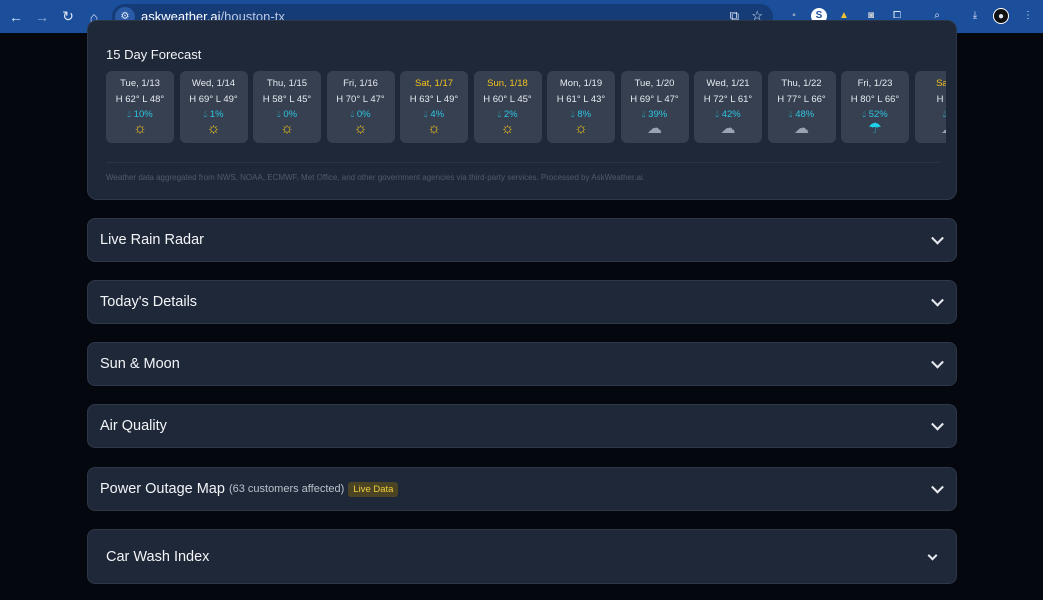 Image resolution: width=1043 pixels, height=600 pixels. Describe the element at coordinates (213, 107) in the screenshot. I see `forecast-day-card: Wed, 1/14 H 69° L 49° 💧︎ 1% ☼` at that location.